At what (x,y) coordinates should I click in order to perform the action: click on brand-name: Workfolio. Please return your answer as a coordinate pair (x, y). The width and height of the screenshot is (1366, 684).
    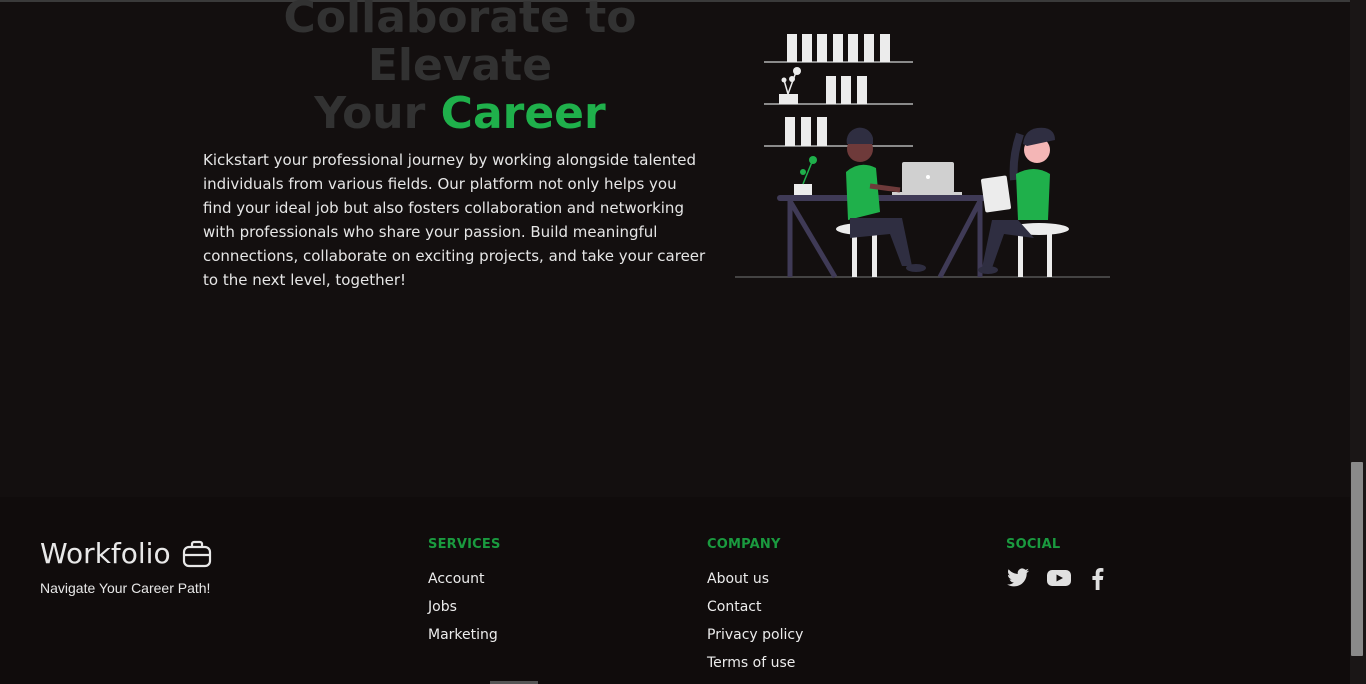
    Looking at the image, I should click on (105, 553).